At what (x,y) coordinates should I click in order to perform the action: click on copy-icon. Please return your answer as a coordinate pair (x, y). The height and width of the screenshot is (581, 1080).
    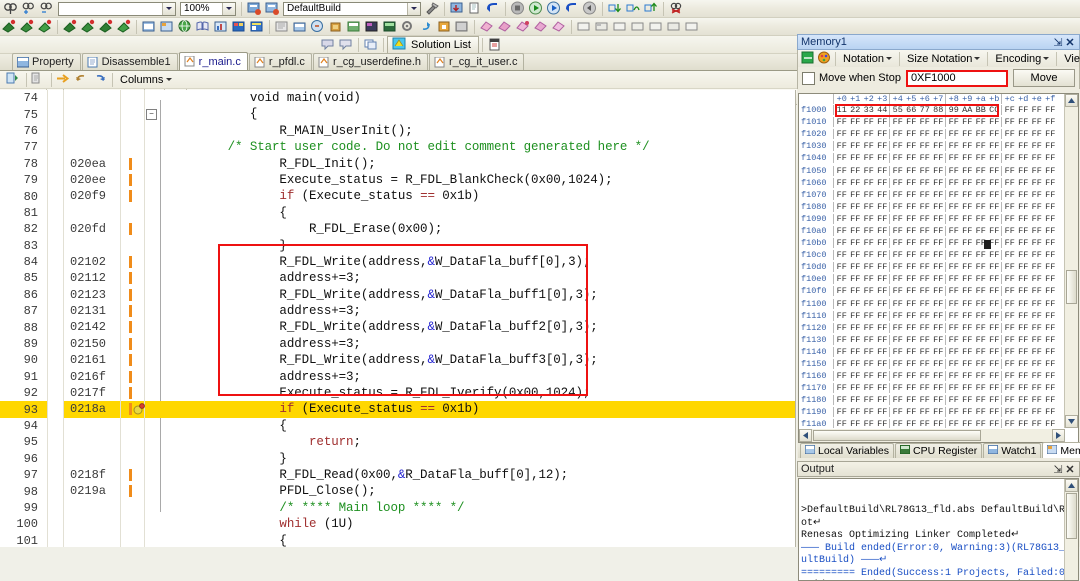
    Looking at the image, I should click on (475, 8).